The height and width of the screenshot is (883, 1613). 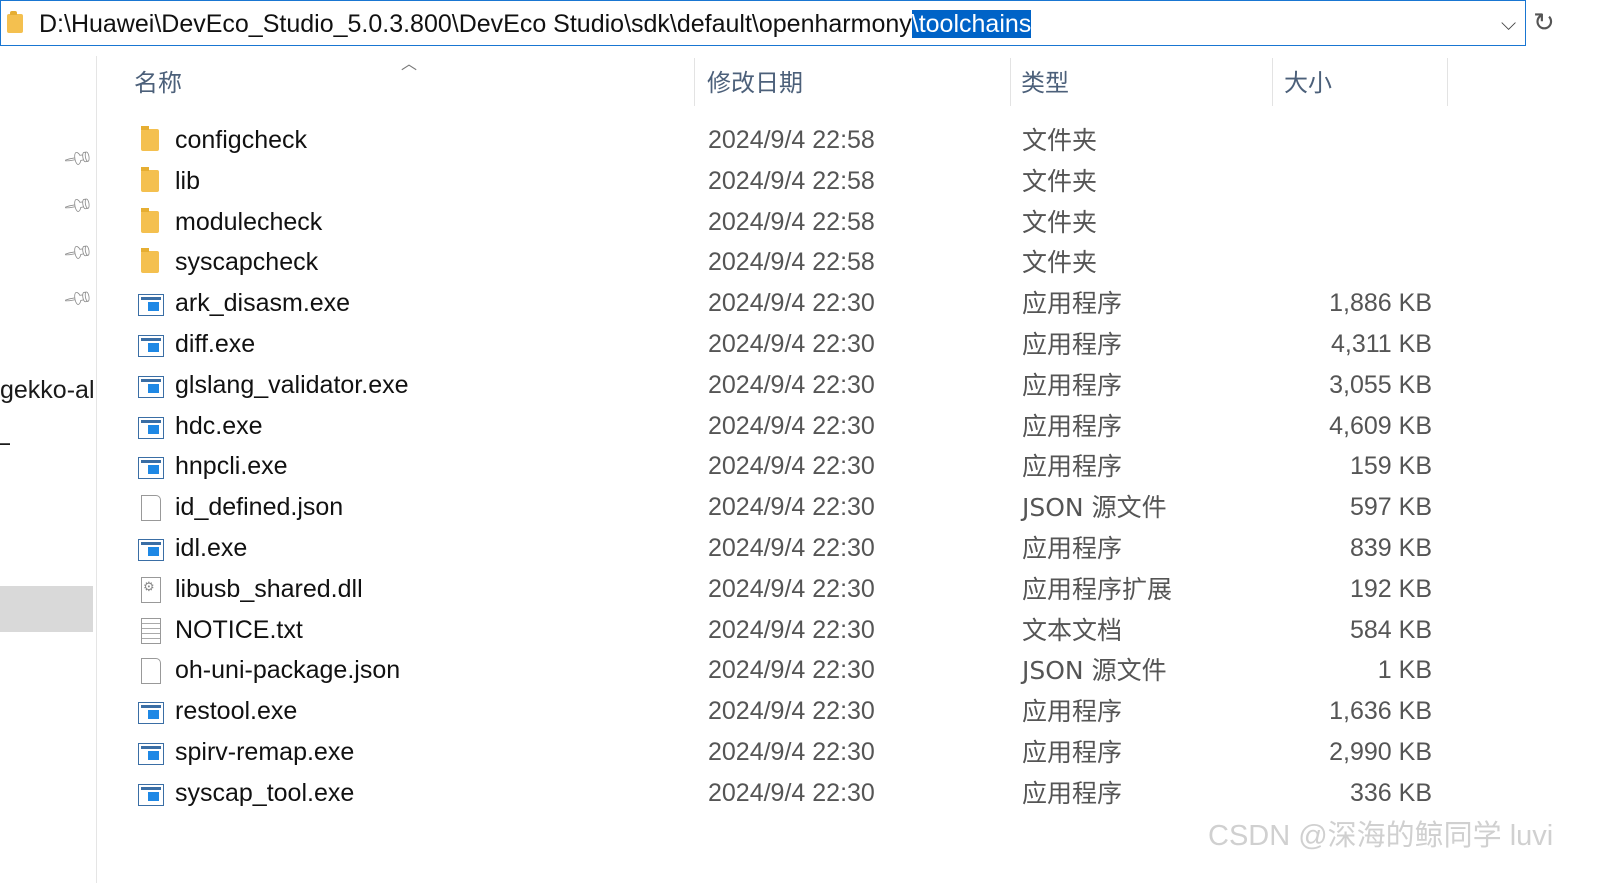 What do you see at coordinates (241, 140) in the screenshot?
I see `file-name: configcheck` at bounding box center [241, 140].